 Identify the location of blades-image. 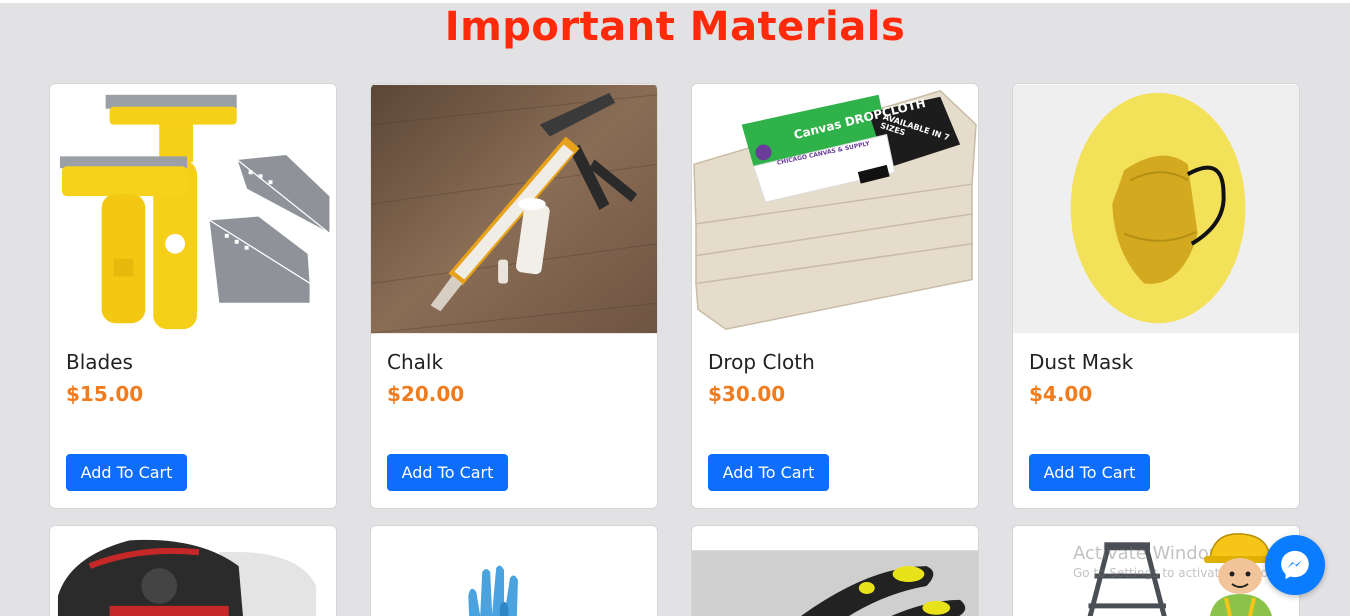
(193, 209).